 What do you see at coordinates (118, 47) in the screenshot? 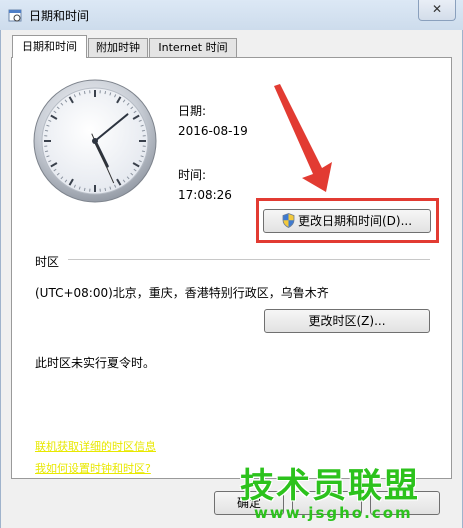
I see `tab-additional-clocks: 附加时钟` at bounding box center [118, 47].